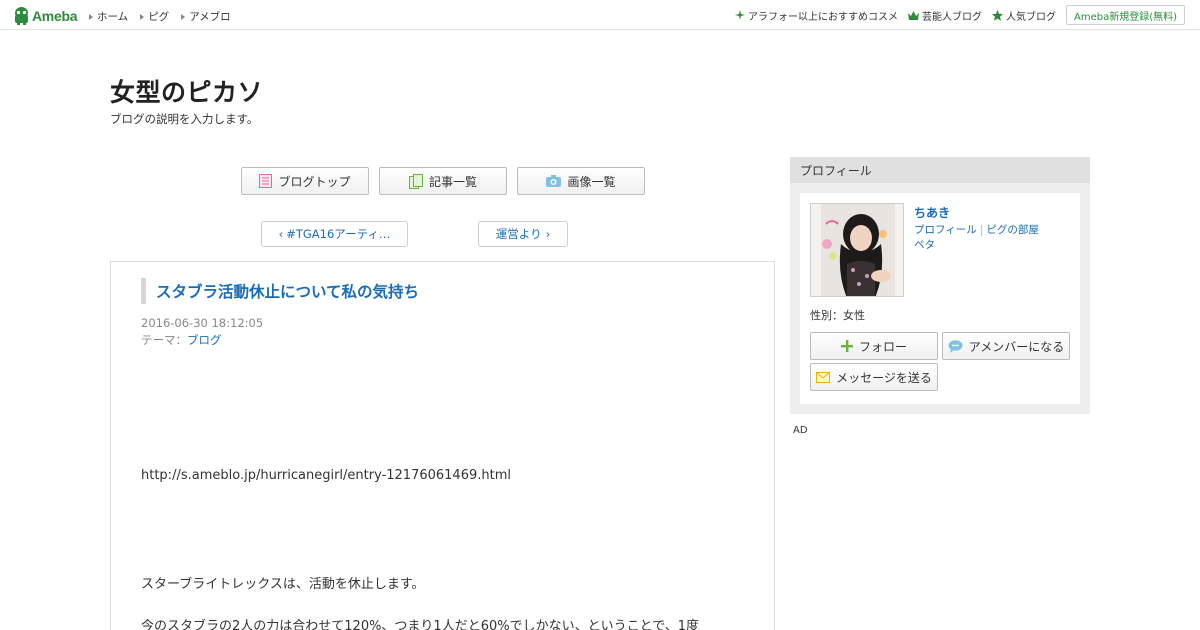  Describe the element at coordinates (951, 17) in the screenshot. I see `celebrity-blog-label: 芸能人ブログ` at that location.